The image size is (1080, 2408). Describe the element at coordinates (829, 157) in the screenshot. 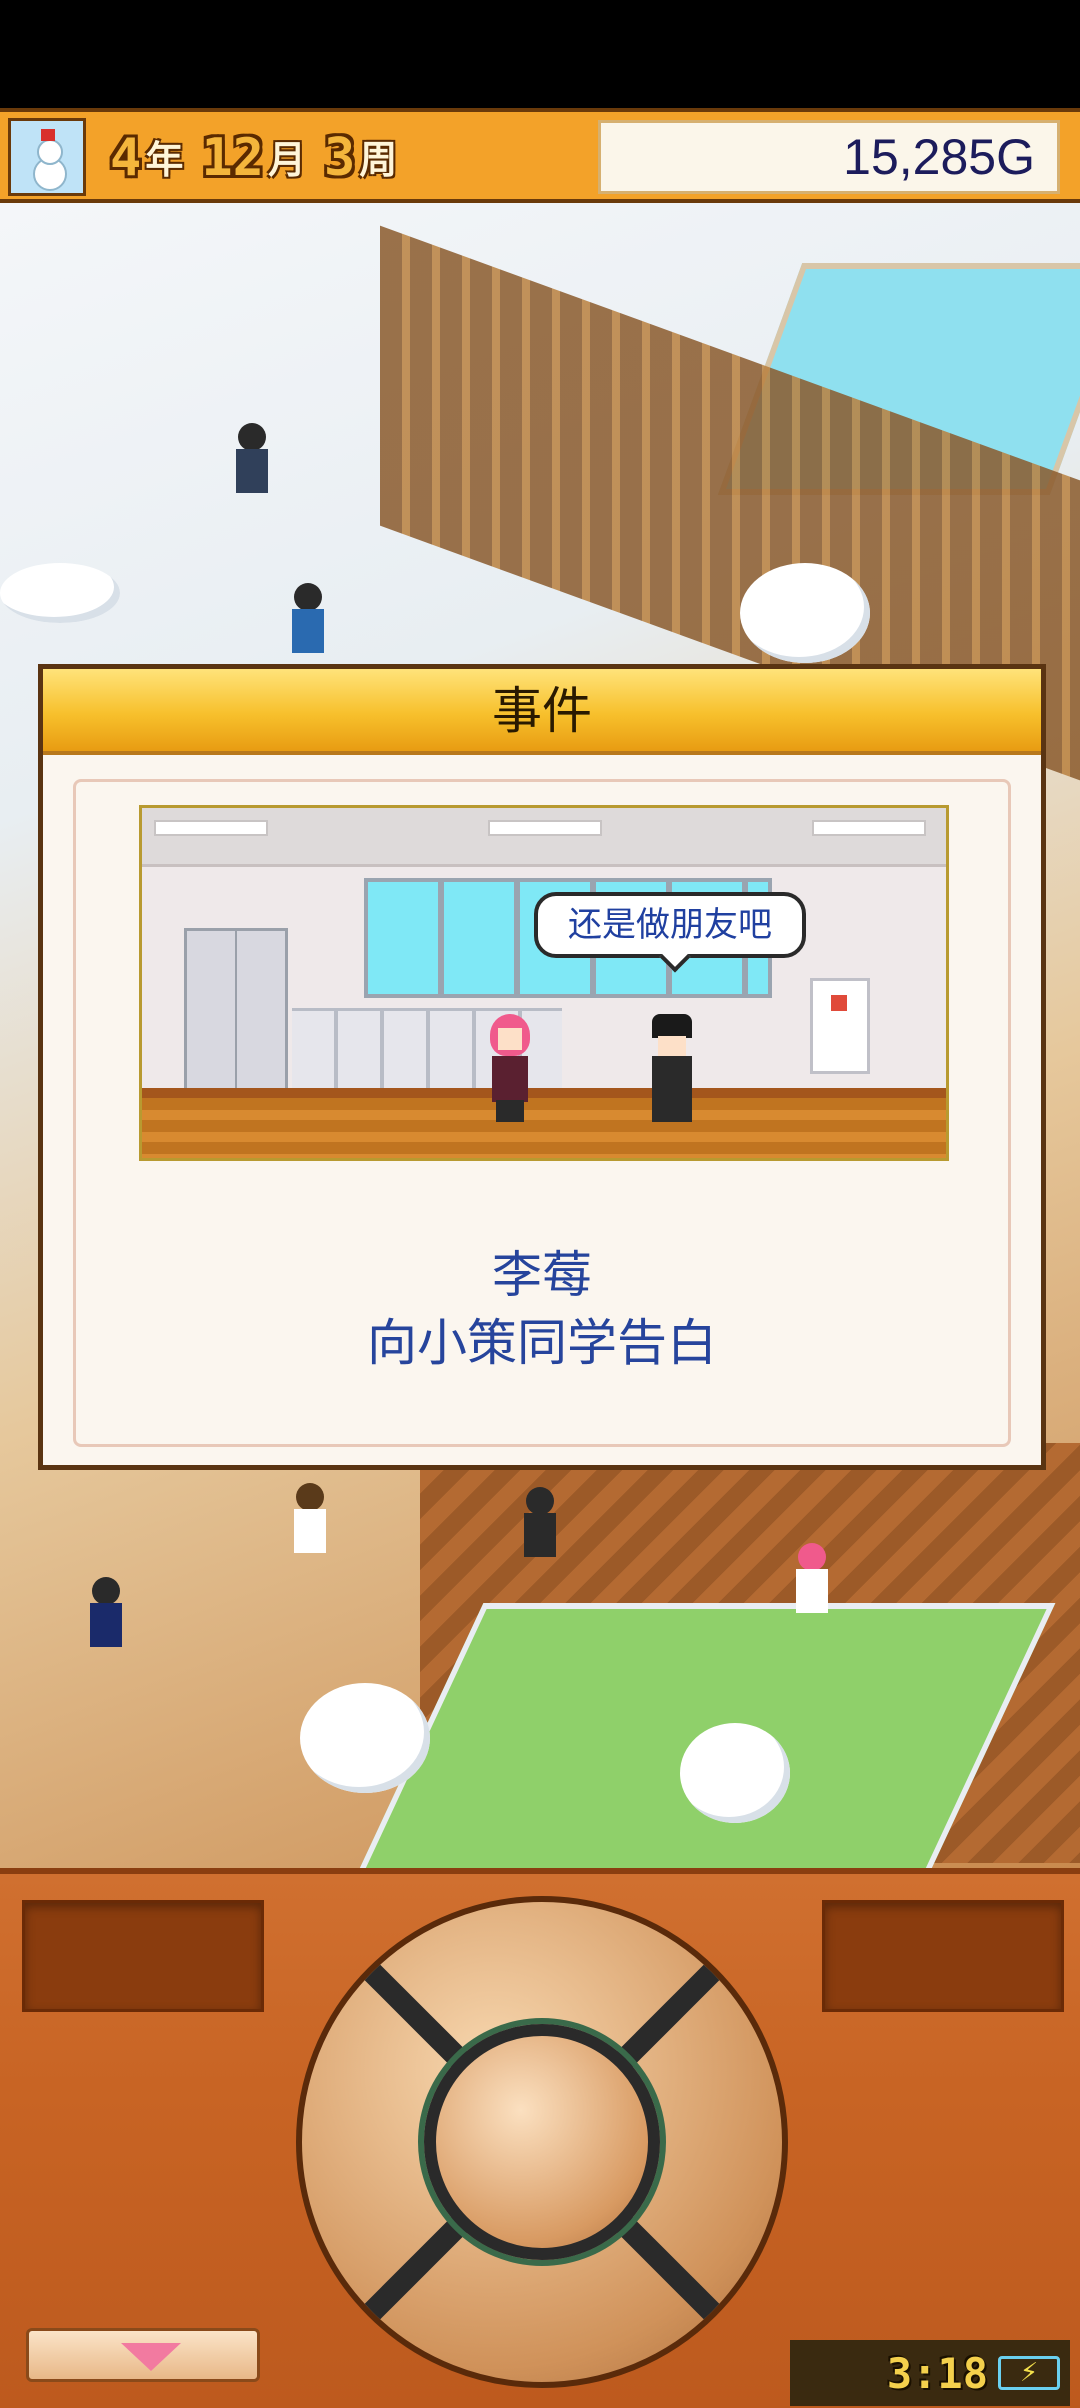

I see `money-display: 15,285G` at that location.